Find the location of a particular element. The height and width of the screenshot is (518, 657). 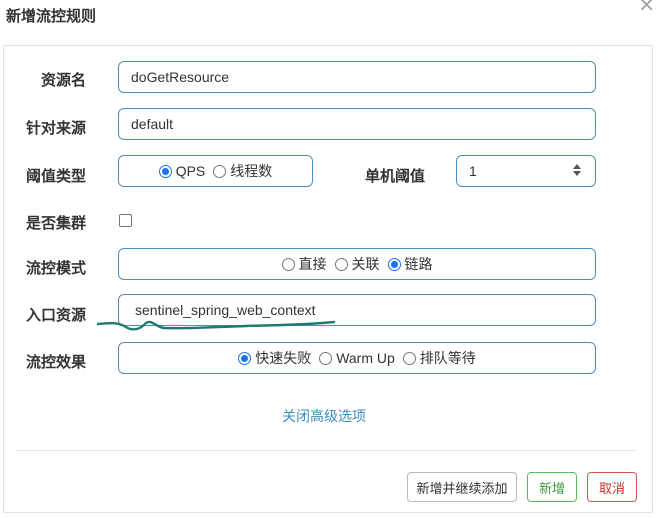

handwritten-underline-annotation is located at coordinates (216, 325).